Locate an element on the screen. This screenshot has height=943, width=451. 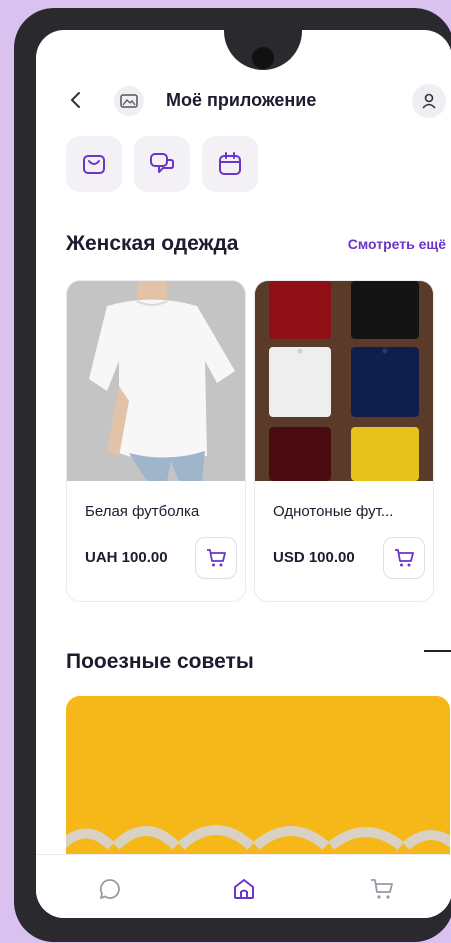
chat-icon is located at coordinates (162, 163).